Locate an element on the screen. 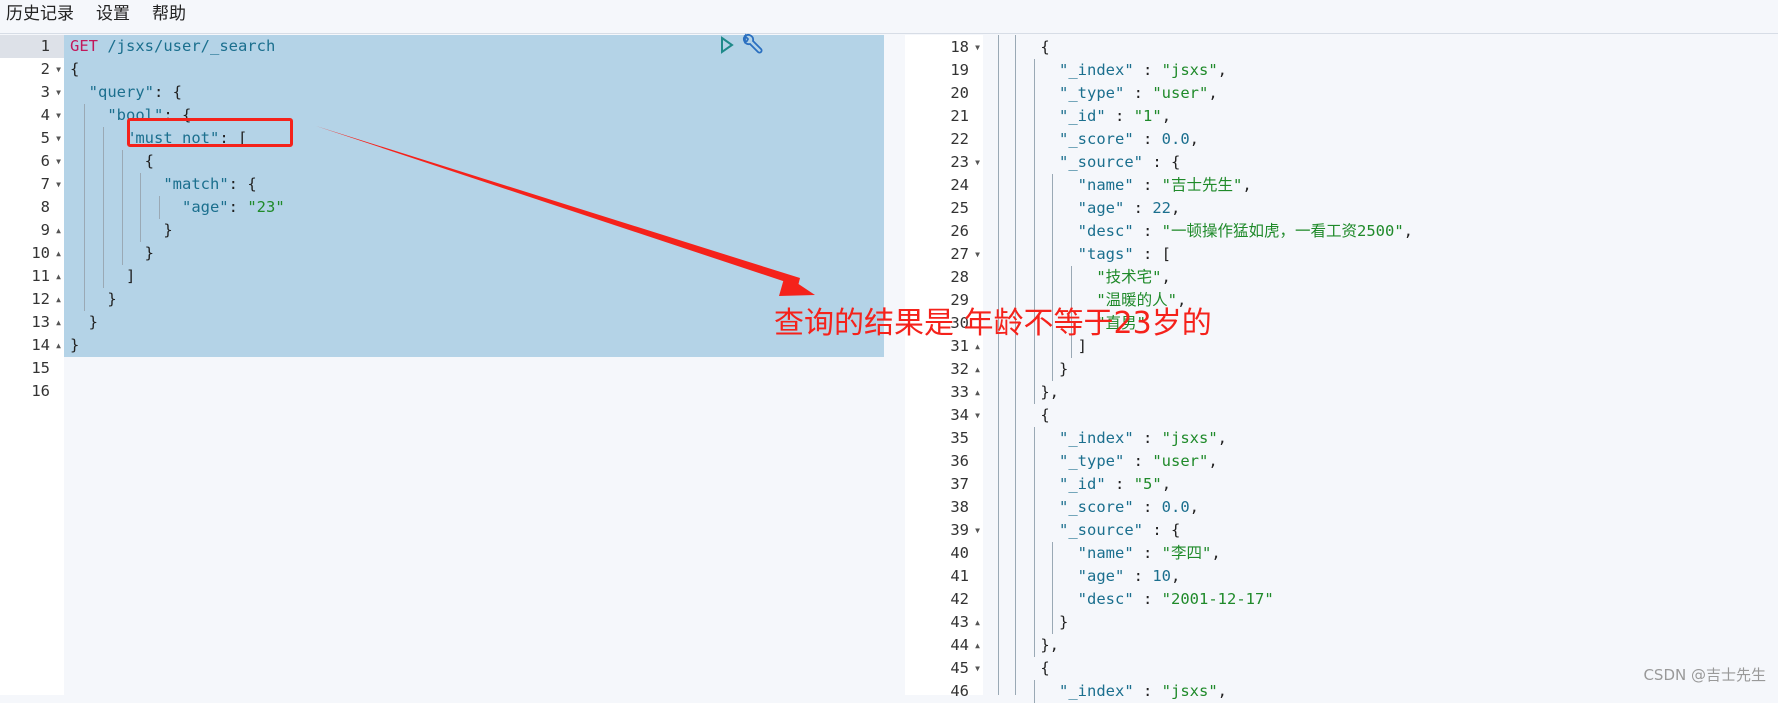  line-number: 40 is located at coordinates (959, 553).